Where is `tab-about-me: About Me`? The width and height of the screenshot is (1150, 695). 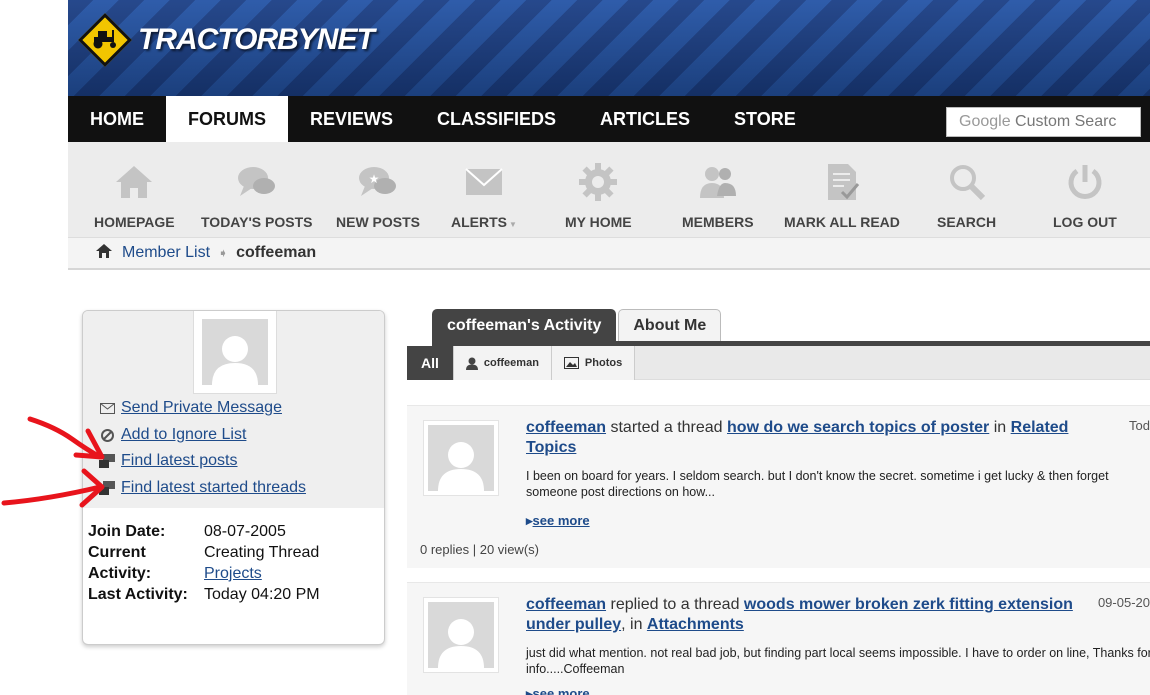 tab-about-me: About Me is located at coordinates (670, 325).